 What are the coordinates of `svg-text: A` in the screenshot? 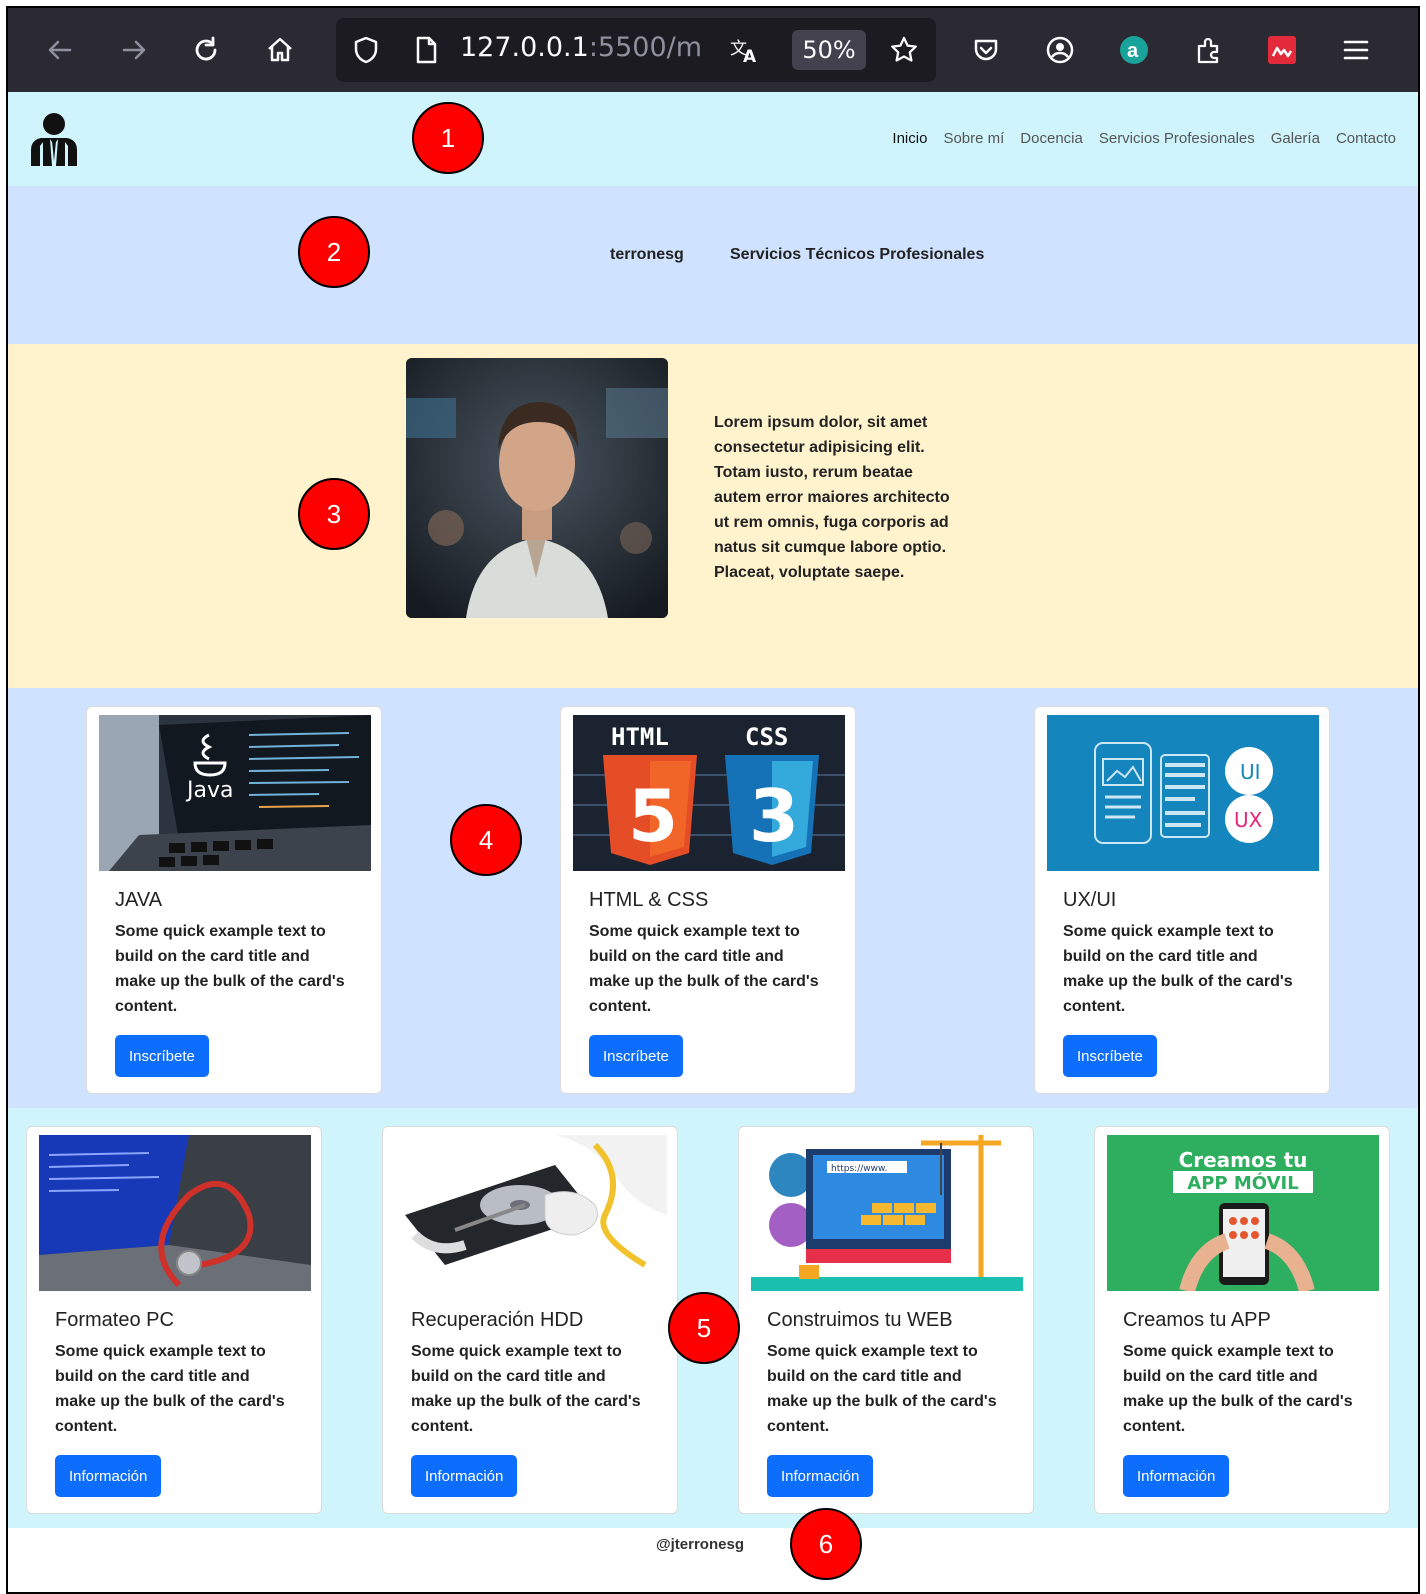 It's located at (750, 56).